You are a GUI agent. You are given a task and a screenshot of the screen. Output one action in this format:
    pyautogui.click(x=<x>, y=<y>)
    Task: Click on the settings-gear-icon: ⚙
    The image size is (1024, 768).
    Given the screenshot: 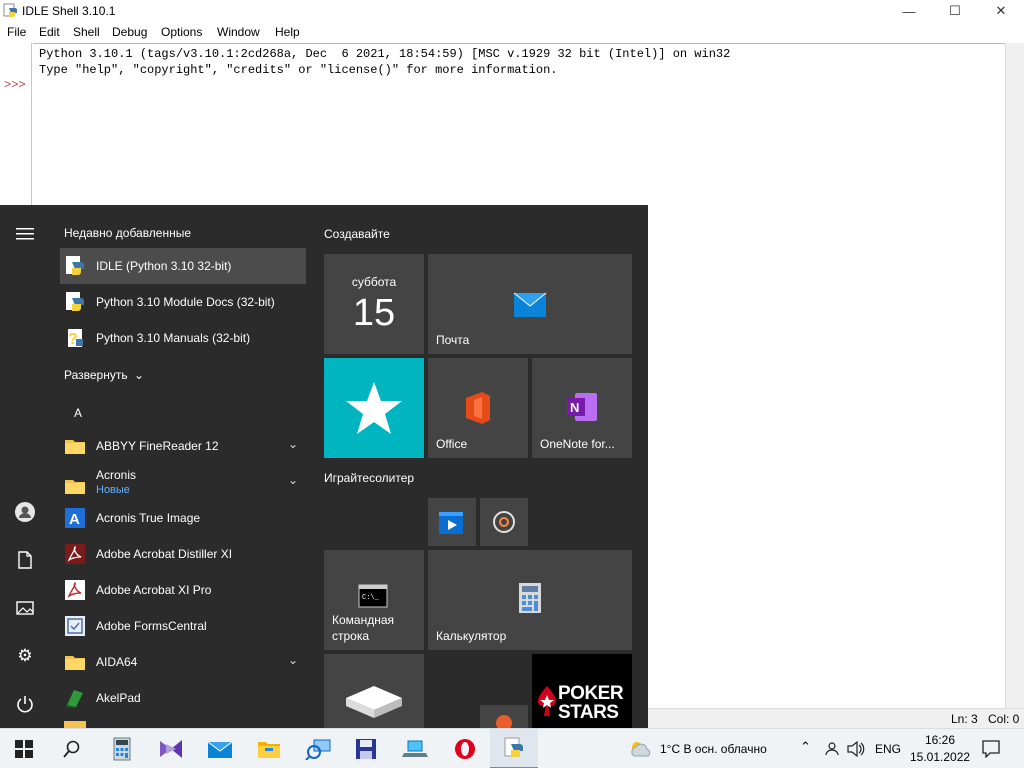 What is the action you would take?
    pyautogui.click(x=25, y=656)
    